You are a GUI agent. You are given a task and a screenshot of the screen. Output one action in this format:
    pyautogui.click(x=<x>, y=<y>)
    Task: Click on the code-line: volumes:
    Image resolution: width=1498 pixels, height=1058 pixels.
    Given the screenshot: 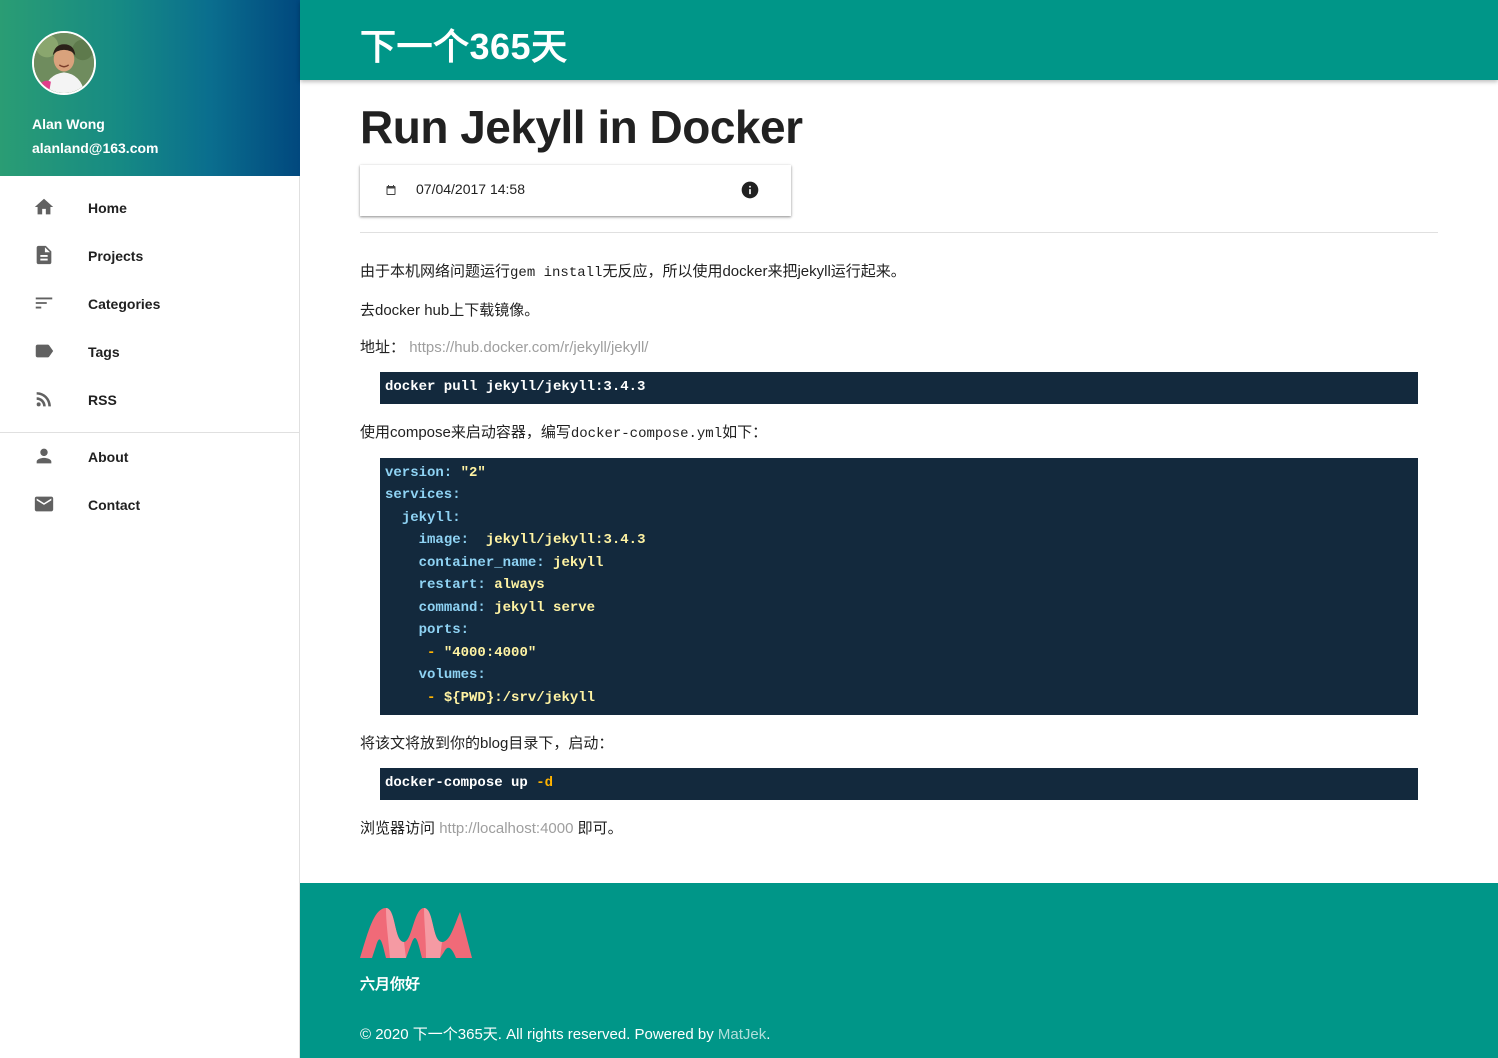 What is the action you would take?
    pyautogui.click(x=435, y=675)
    